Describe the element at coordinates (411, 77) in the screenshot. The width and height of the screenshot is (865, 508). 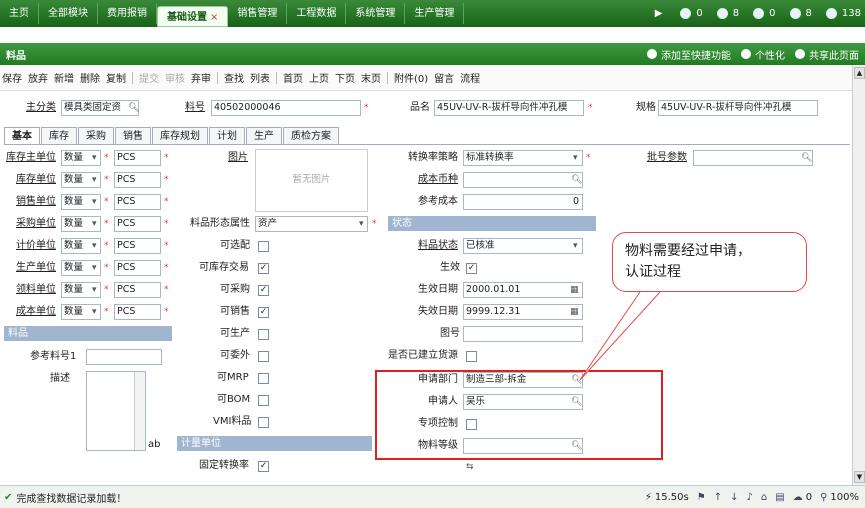
I see `attachment-button: 附件(0)` at that location.